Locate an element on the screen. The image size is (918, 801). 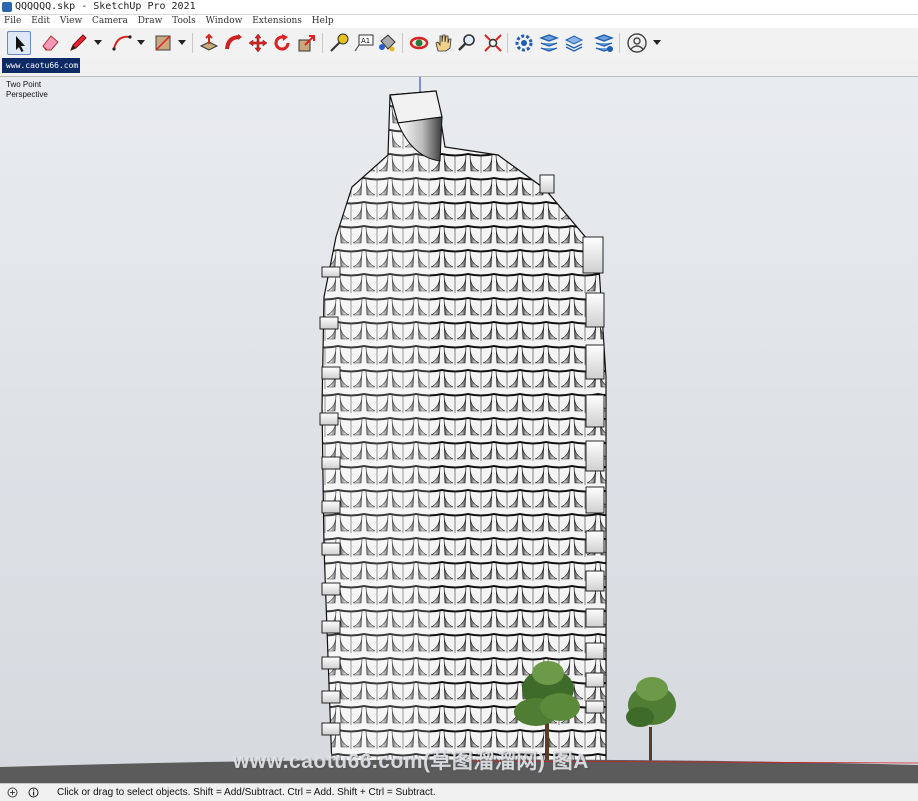
text-label-icon: A1 is located at coordinates (364, 43).